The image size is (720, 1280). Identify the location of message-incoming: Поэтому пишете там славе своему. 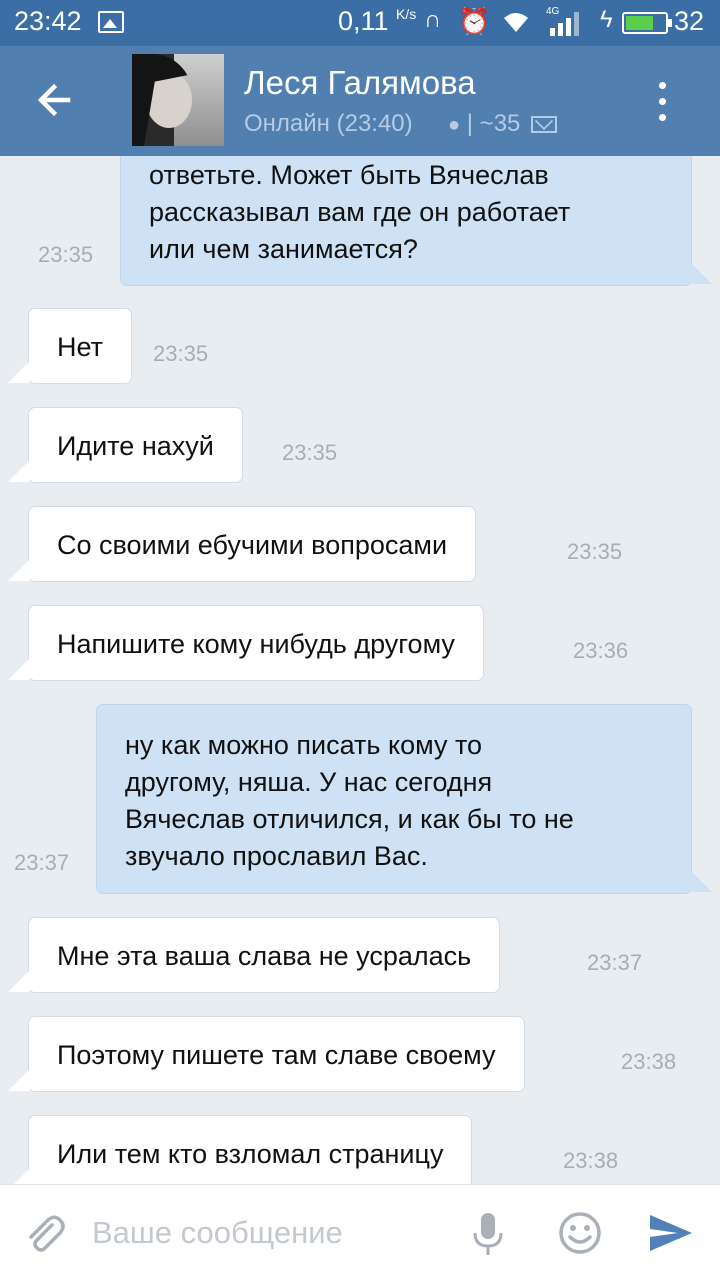
(276, 1054).